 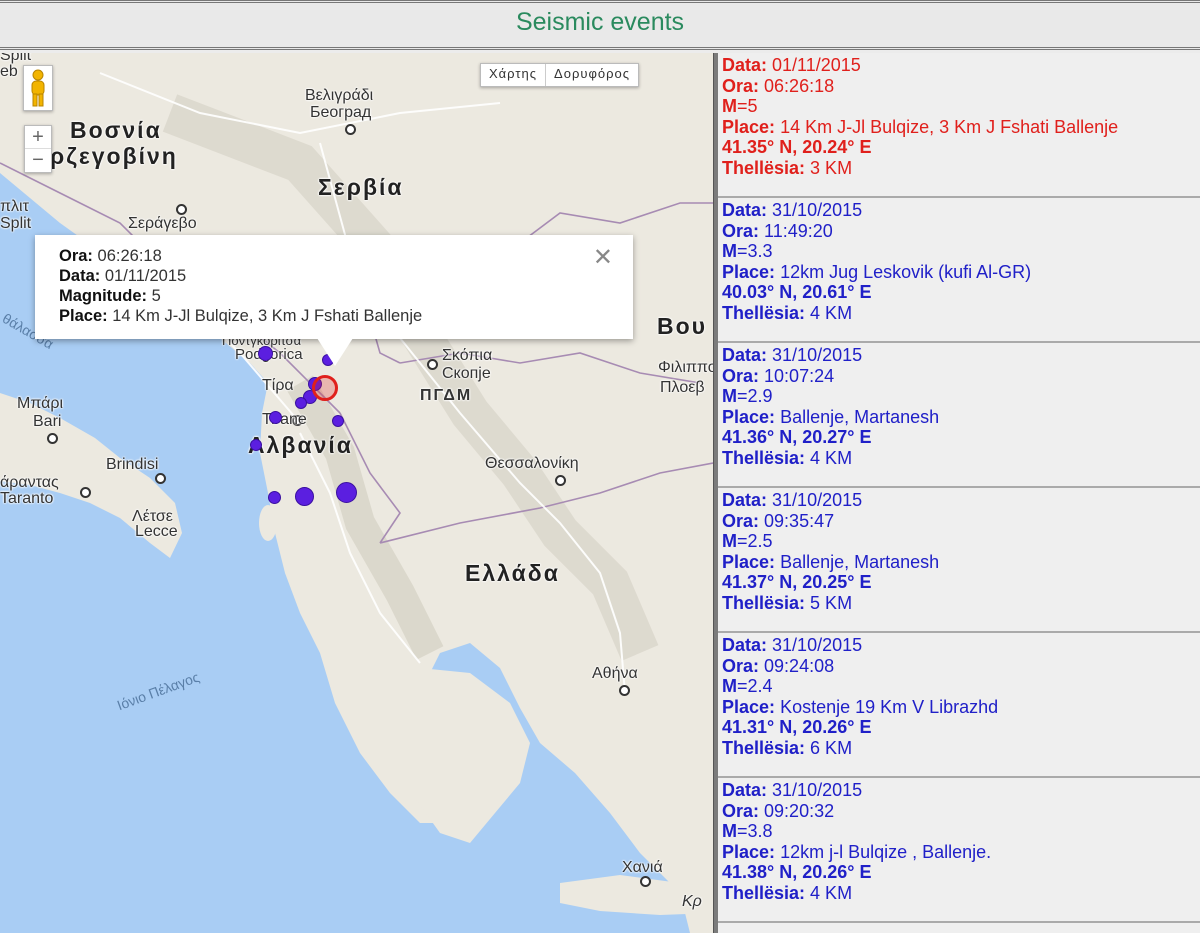 I want to click on page-title: Seismic events, so click(x=600, y=22).